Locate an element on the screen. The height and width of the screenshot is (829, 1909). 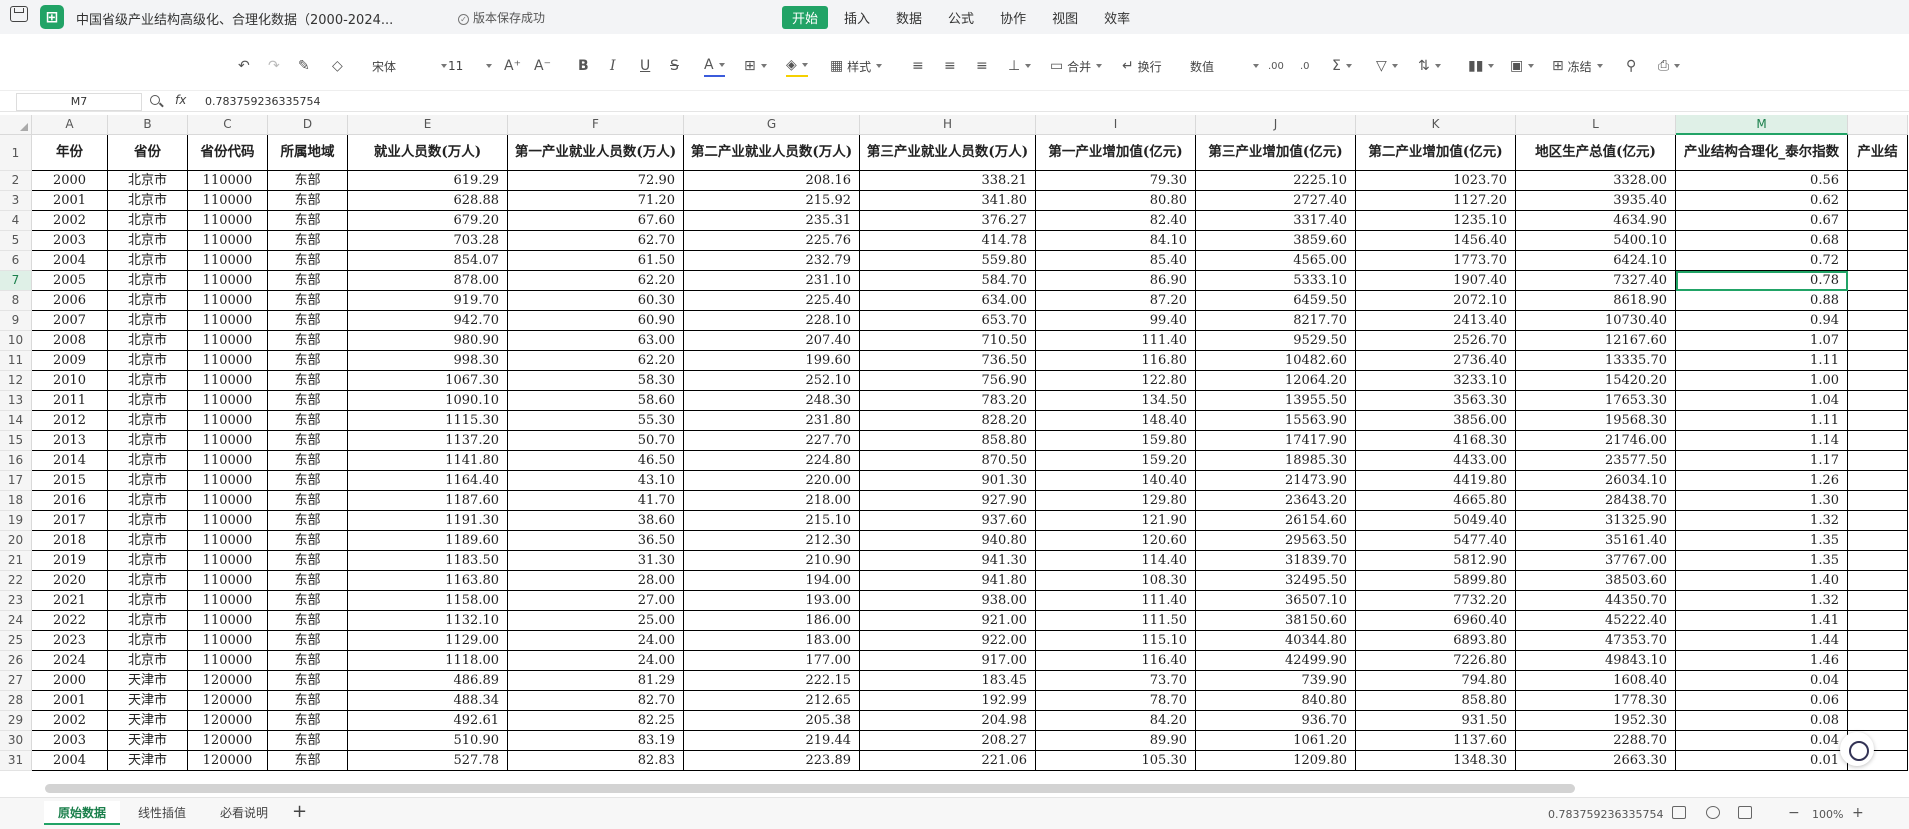
table-cell: 116.40 is located at coordinates (1116, 661).